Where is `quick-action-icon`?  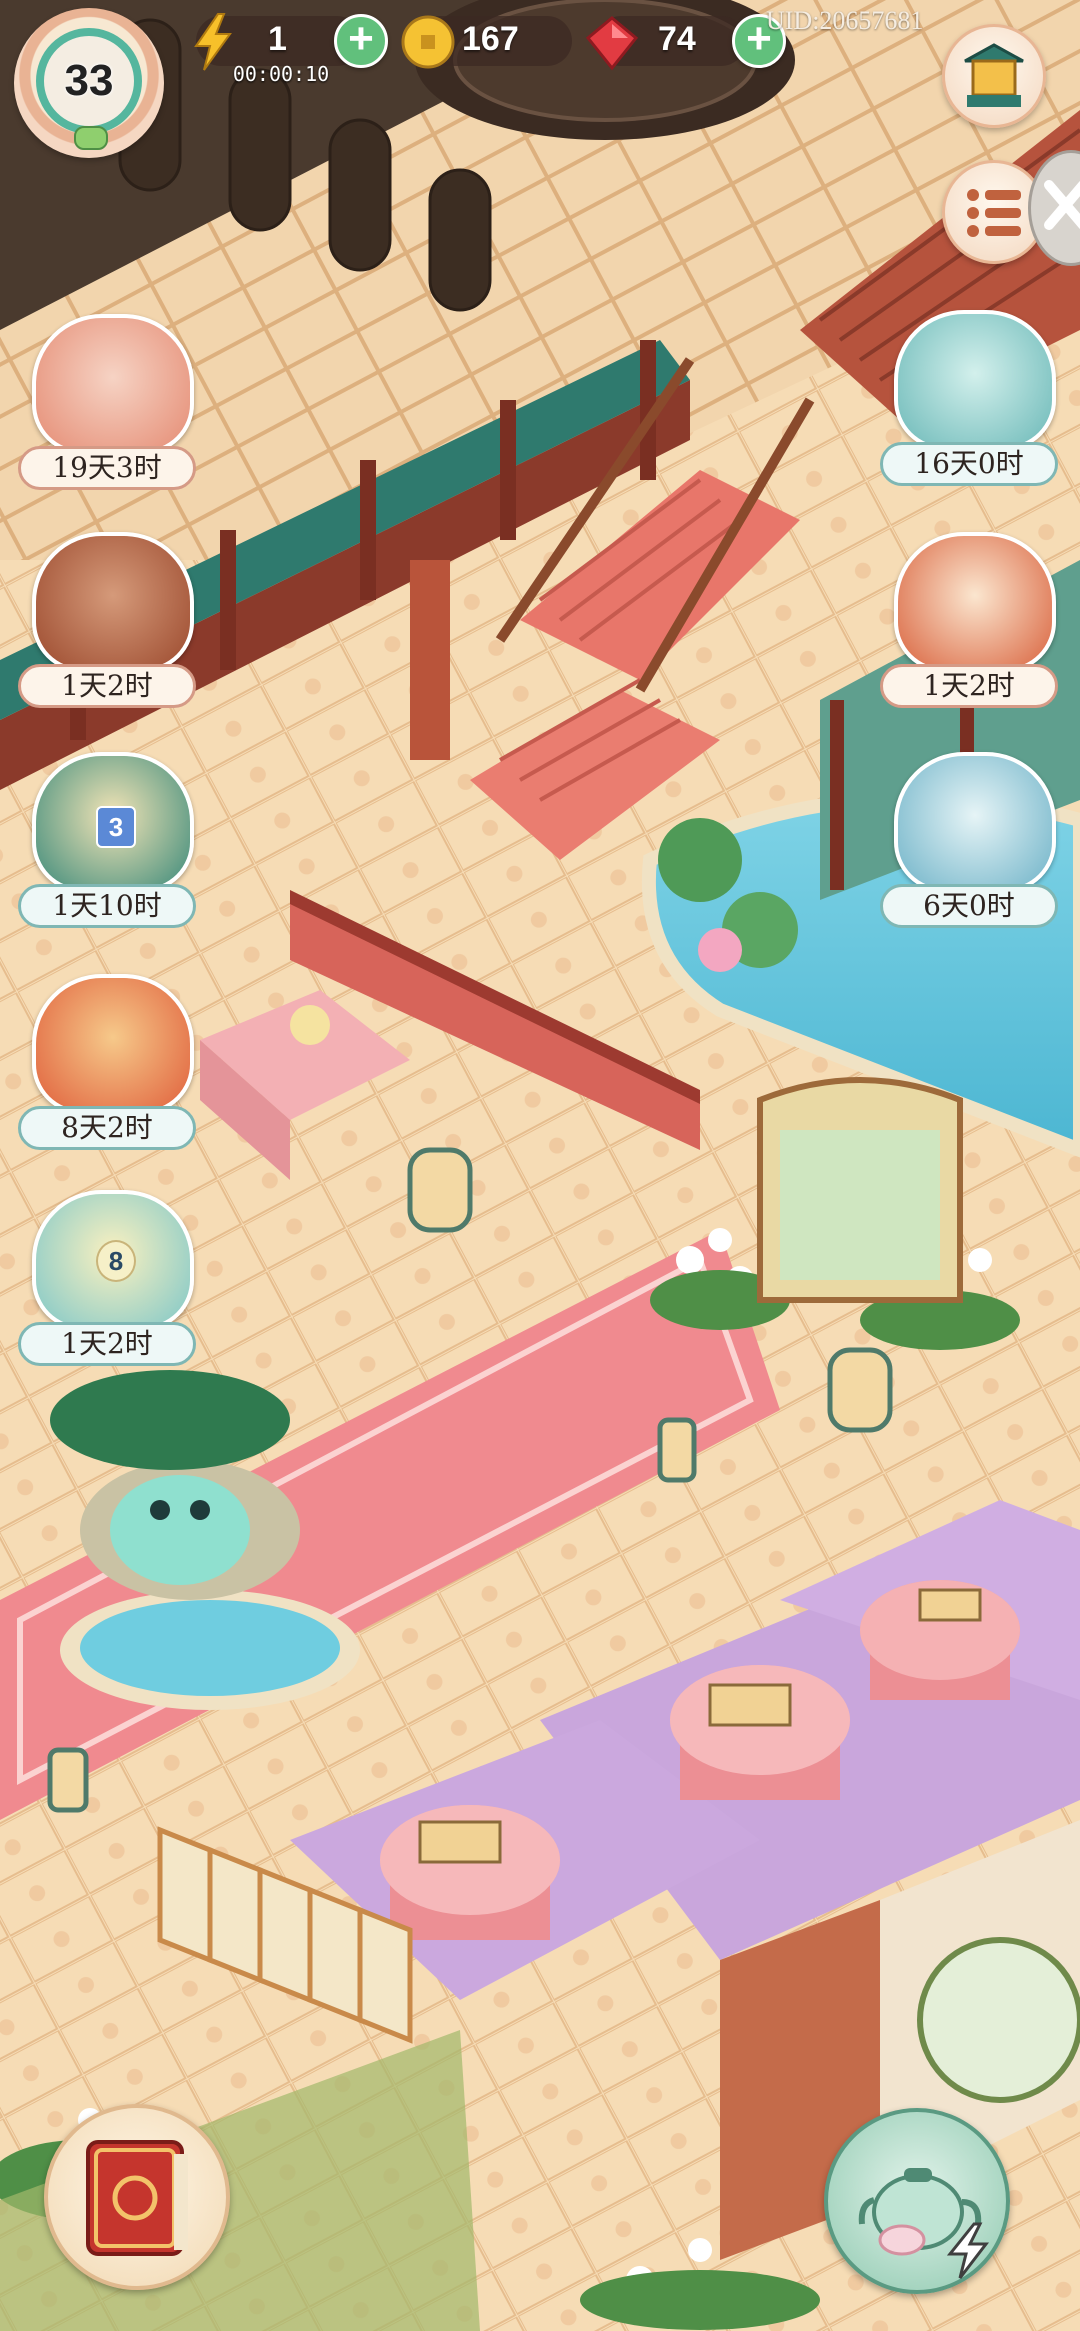 quick-action-icon is located at coordinates (968, 2250).